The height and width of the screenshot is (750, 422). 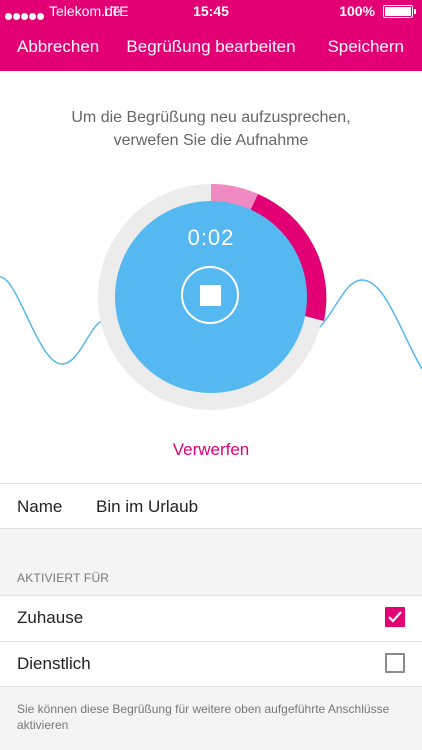 What do you see at coordinates (211, 450) in the screenshot?
I see `discard-button: Verwerfen` at bounding box center [211, 450].